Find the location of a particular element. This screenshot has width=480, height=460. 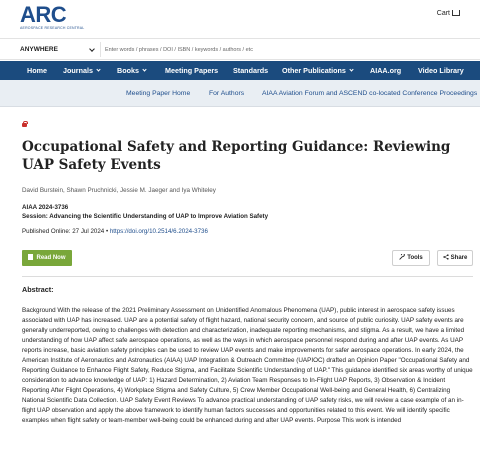

subnav-meeting-paper-home: Meeting Paper Home is located at coordinates (158, 93).